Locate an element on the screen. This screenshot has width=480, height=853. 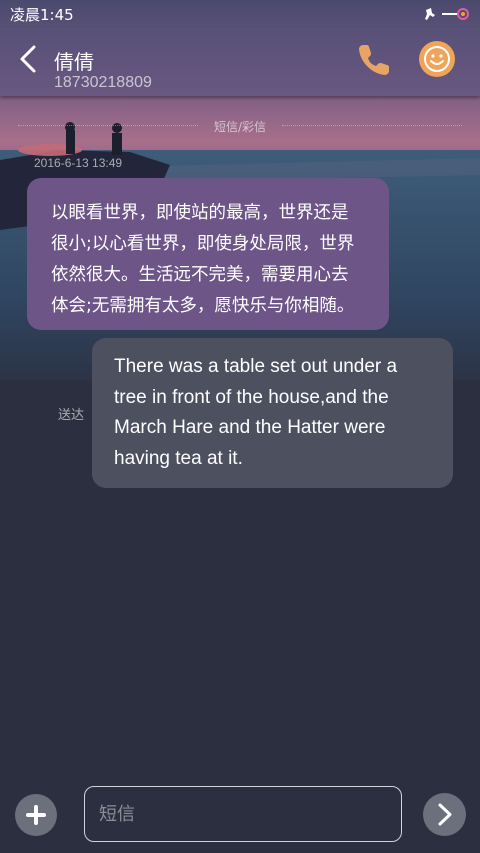
message-type-label: 短信/彩信 is located at coordinates (240, 127).